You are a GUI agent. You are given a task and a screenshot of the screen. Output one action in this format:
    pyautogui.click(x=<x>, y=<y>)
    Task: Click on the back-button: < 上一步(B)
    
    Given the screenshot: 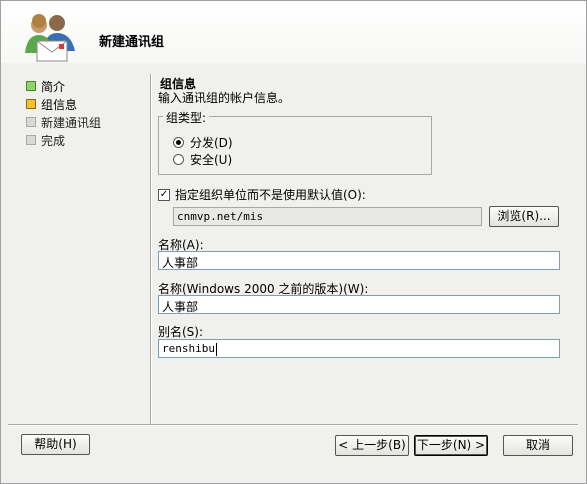 What is the action you would take?
    pyautogui.click(x=372, y=445)
    